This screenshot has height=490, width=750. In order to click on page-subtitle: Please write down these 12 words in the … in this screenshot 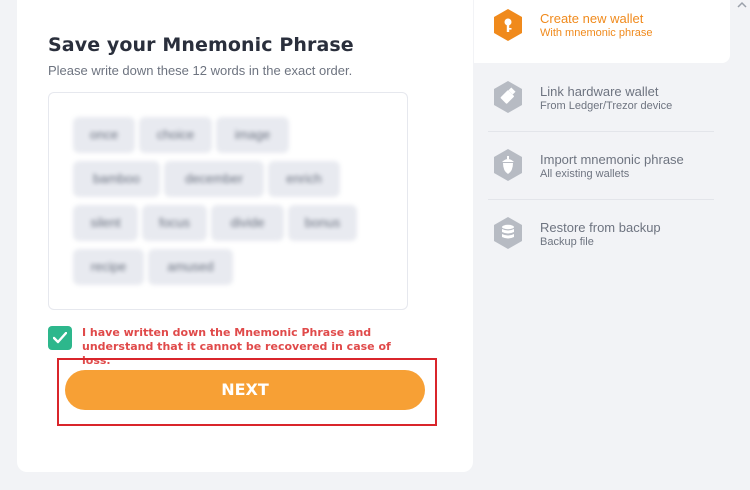, I will do `click(200, 70)`.